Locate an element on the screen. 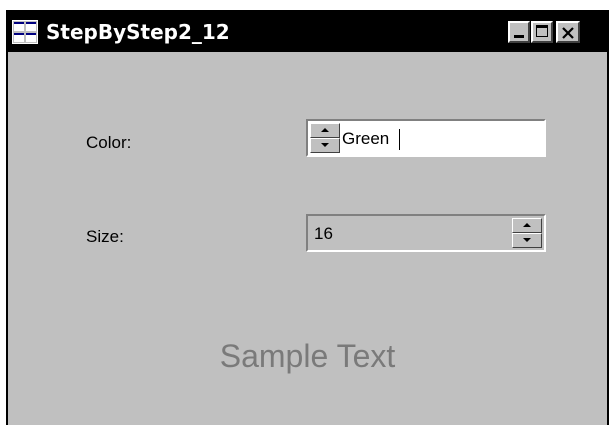 The height and width of the screenshot is (425, 609). size-input: 16 is located at coordinates (323, 234).